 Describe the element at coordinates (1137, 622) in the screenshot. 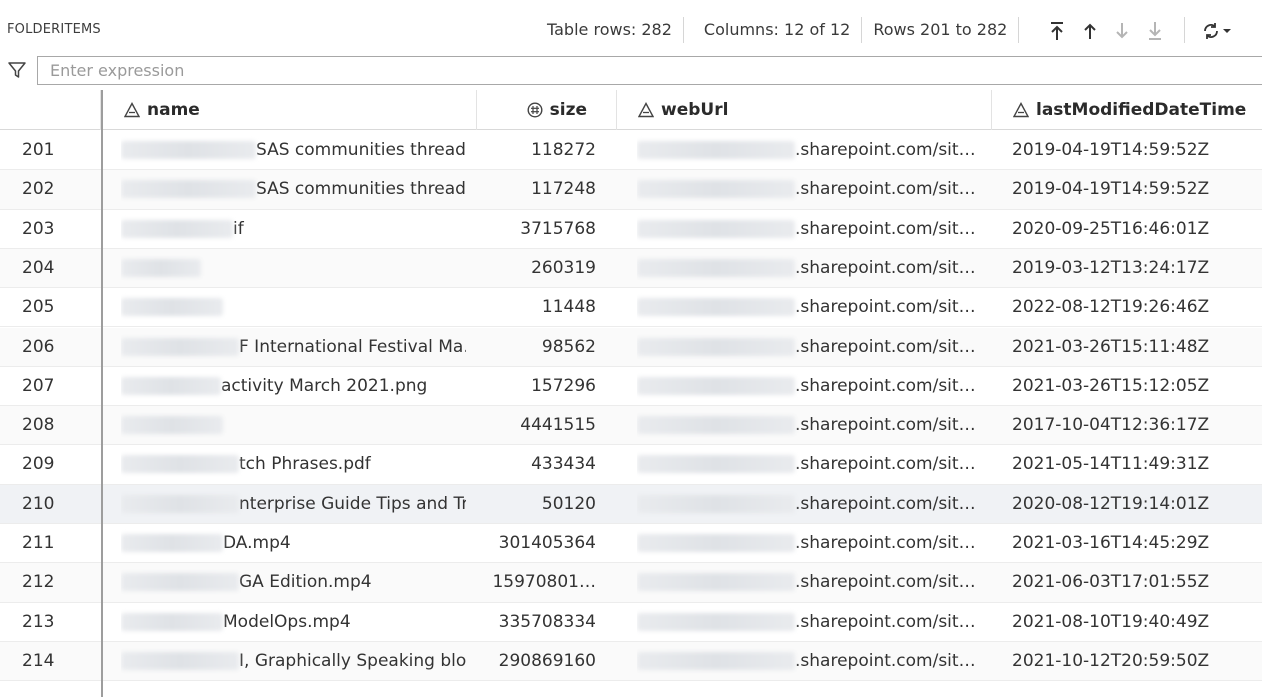

I see `last-modified-cell: 2021-08-10T19:40:49Z` at that location.